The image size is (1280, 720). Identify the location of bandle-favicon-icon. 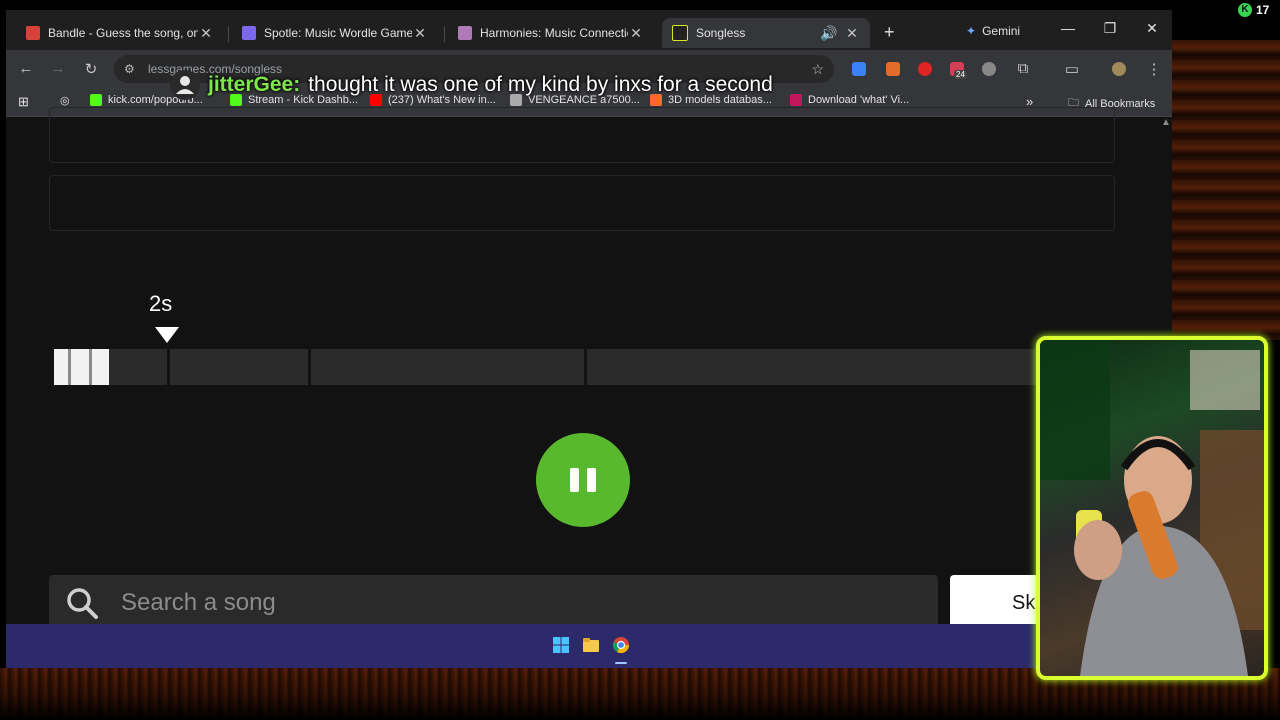
(33, 33).